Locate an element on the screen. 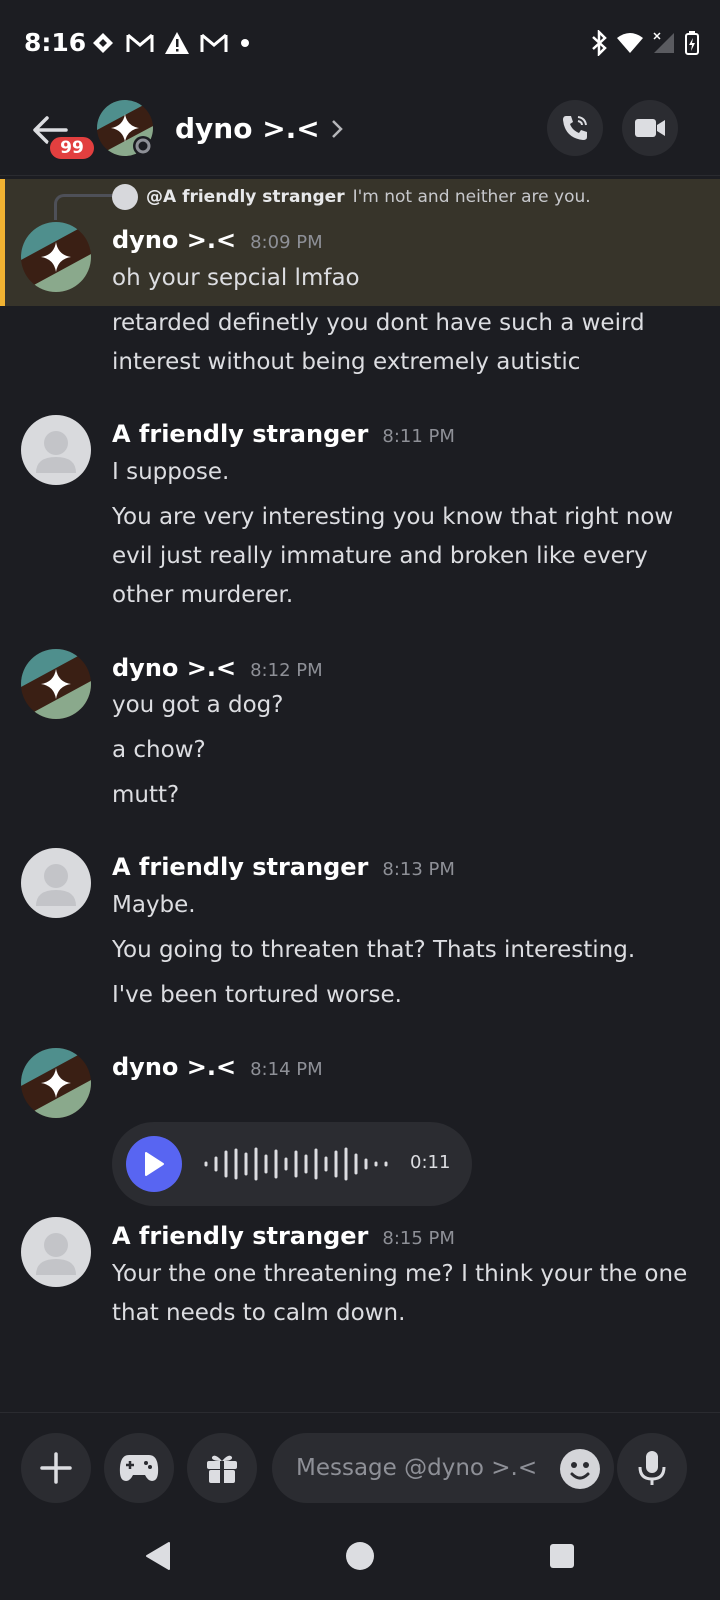  emoji-button is located at coordinates (580, 1469).